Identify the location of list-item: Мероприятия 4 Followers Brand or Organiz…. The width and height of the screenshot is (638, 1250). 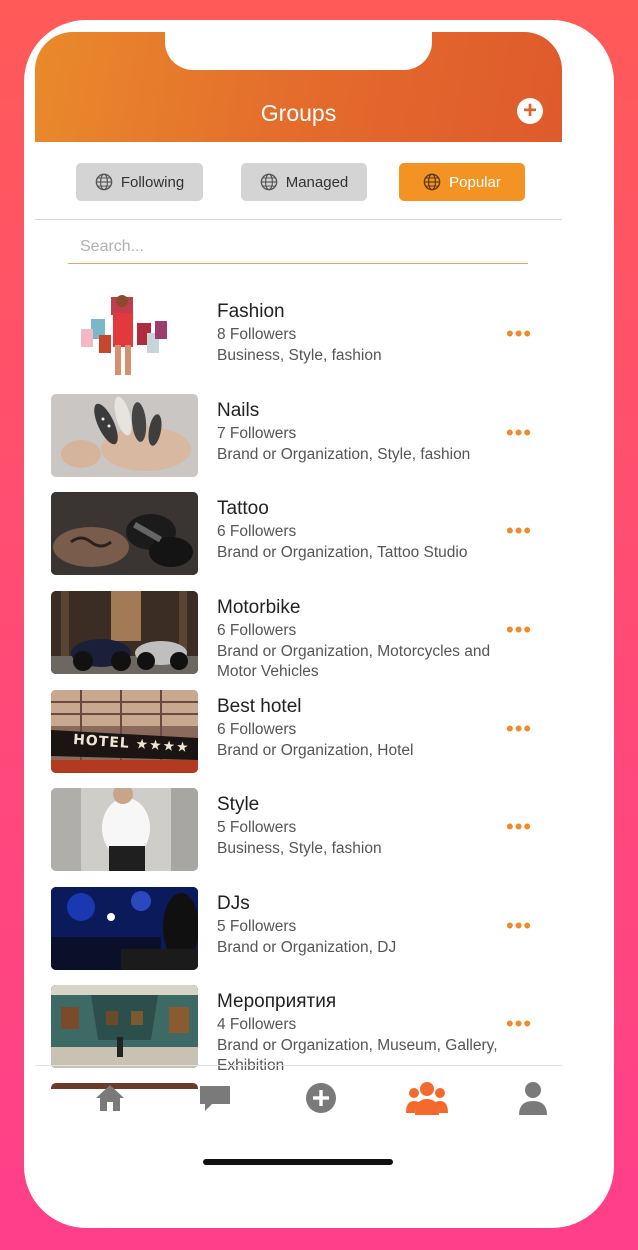
(319, 1030).